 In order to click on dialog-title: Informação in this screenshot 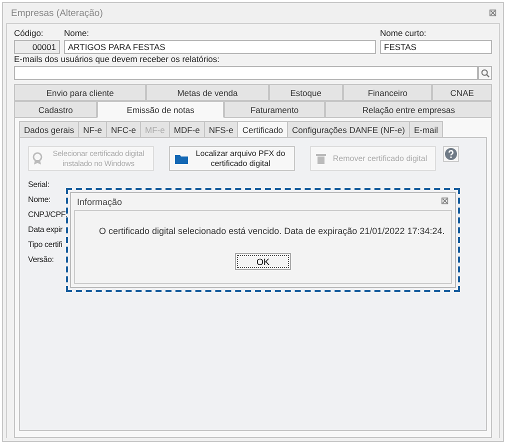, I will do `click(99, 201)`.